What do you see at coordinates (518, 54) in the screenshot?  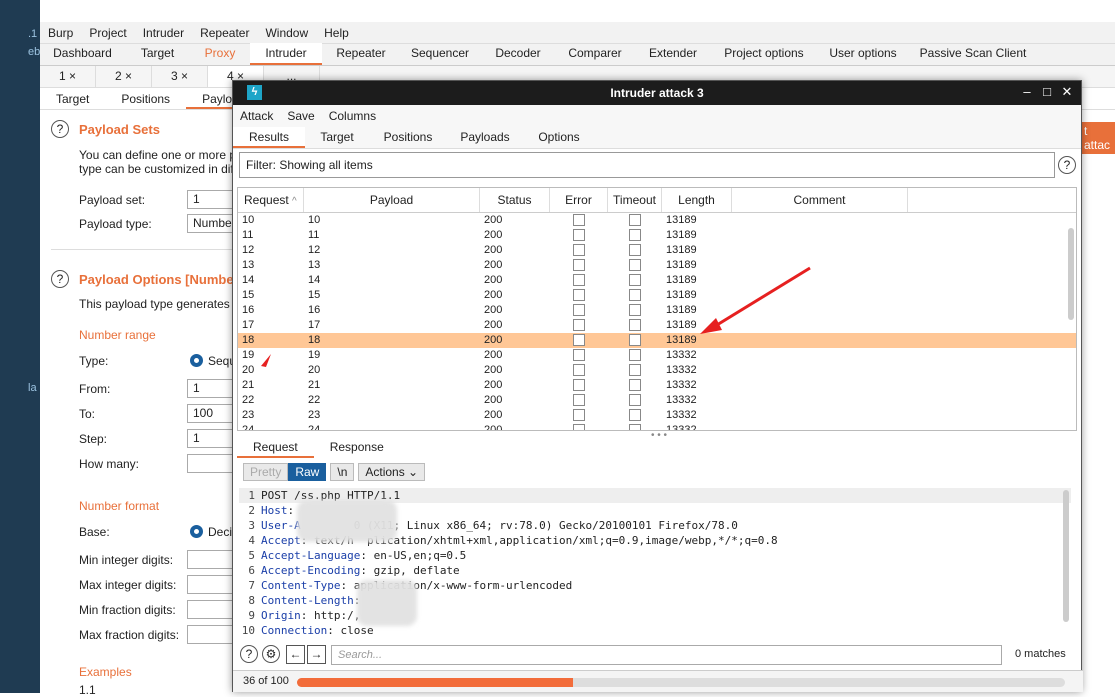 I see `tab-decoder: Decoder` at bounding box center [518, 54].